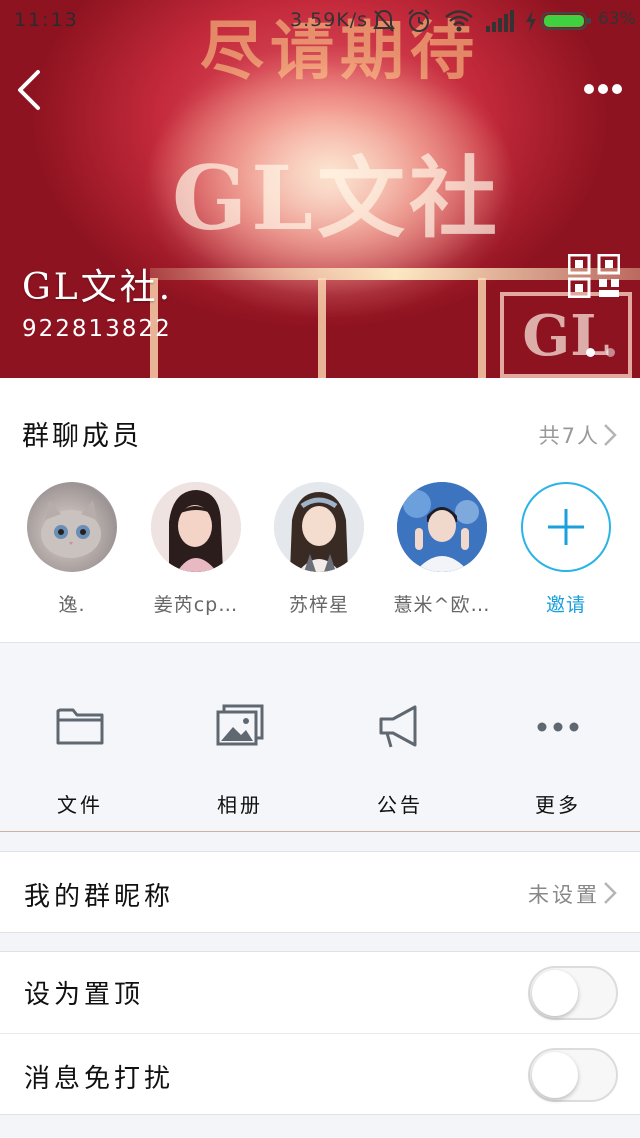  Describe the element at coordinates (400, 805) in the screenshot. I see `tool-label: 公告` at that location.